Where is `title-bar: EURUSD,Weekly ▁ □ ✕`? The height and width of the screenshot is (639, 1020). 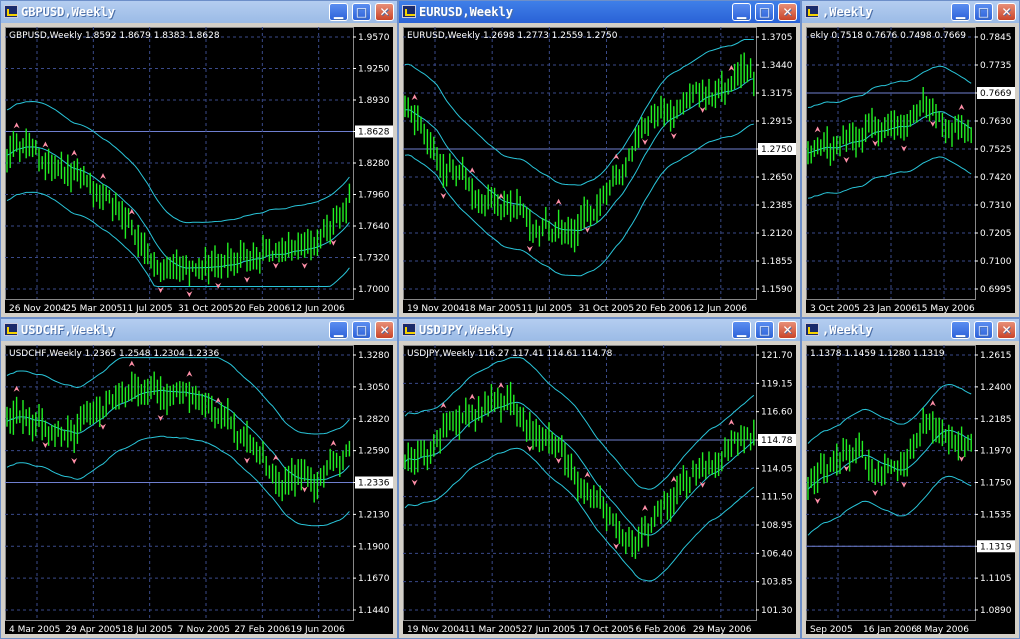
title-bar: EURUSD,Weekly ▁ □ ✕ is located at coordinates (599, 12).